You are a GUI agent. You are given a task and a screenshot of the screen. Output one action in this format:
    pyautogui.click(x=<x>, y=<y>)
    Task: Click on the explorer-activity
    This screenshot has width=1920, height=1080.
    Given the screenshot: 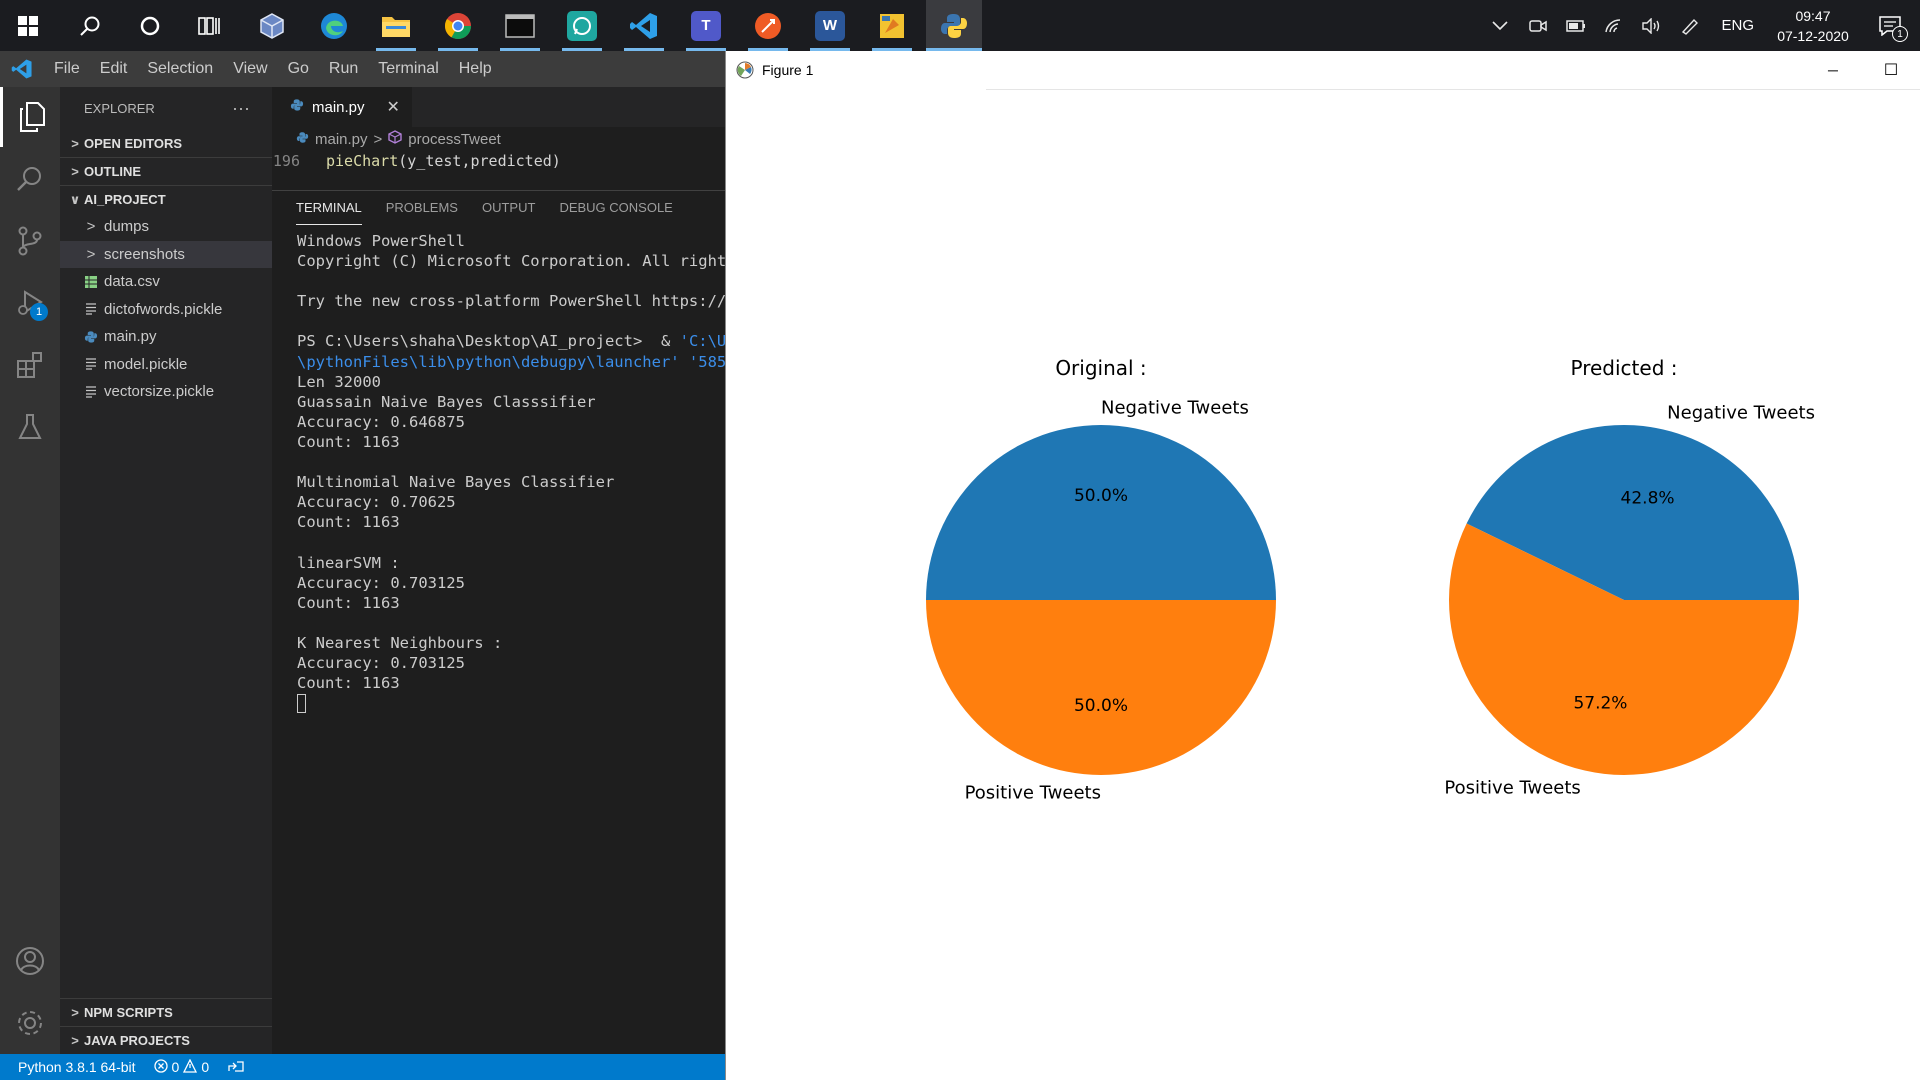 What is the action you would take?
    pyautogui.click(x=30, y=117)
    